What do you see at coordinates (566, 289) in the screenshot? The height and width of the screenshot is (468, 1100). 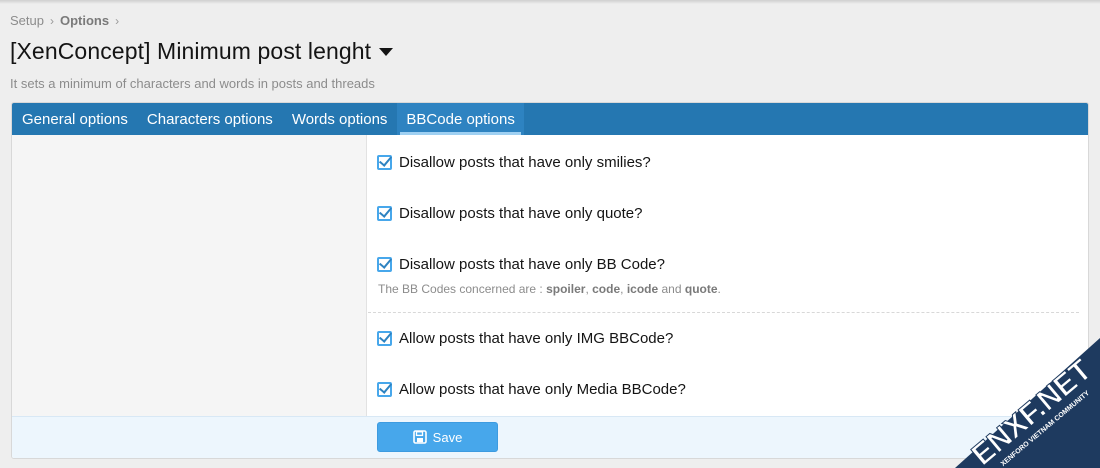 I see `hint-code-spoiler: spoiler` at bounding box center [566, 289].